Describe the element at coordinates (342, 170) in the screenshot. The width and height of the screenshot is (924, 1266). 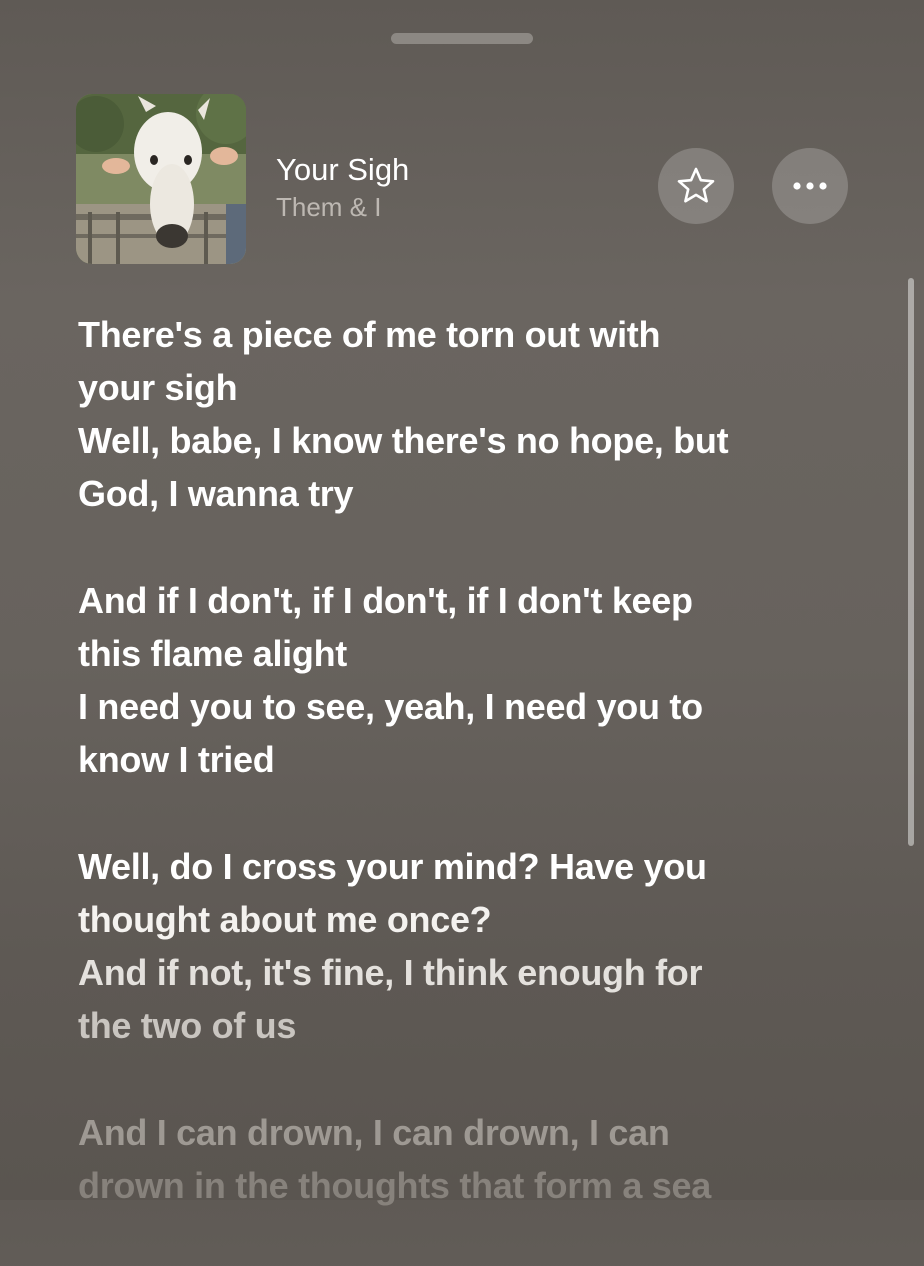
I see `track-title: Your Sigh` at that location.